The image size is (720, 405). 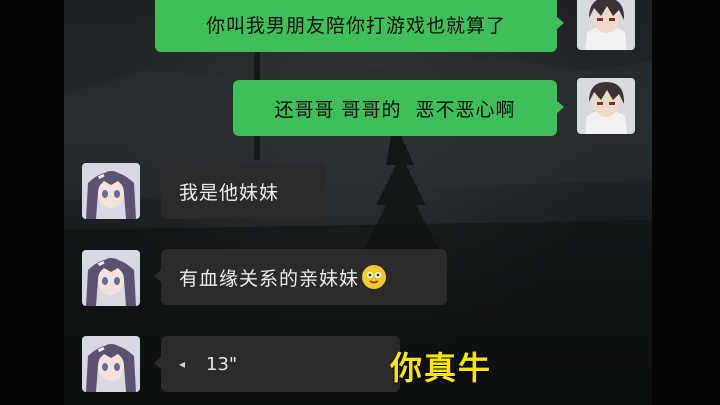 What do you see at coordinates (686, 202) in the screenshot?
I see `right-letterbox` at bounding box center [686, 202].